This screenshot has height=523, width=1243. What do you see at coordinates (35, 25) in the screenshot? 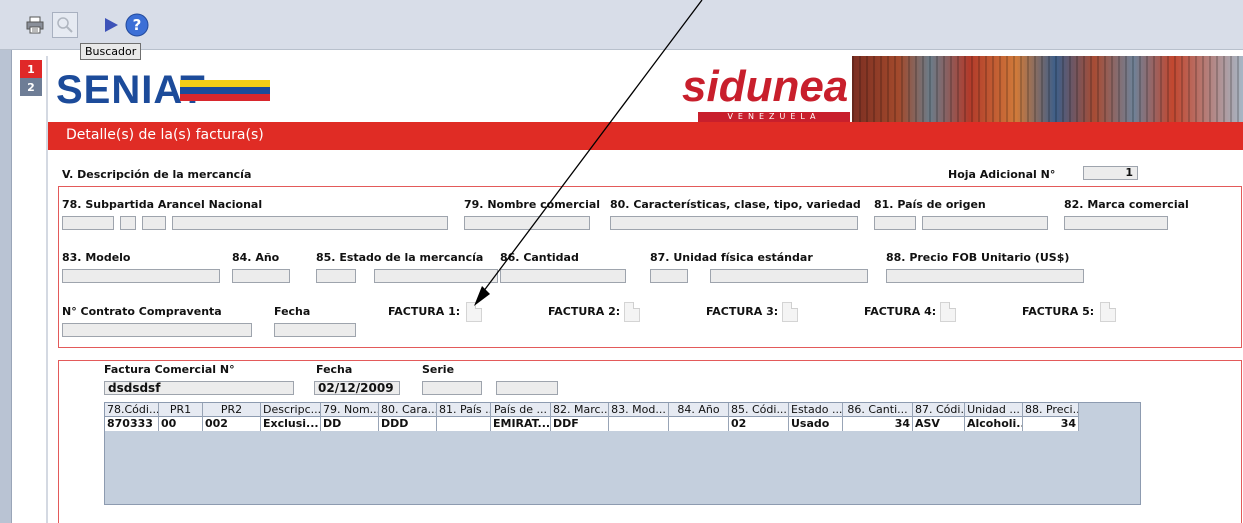
I see `printer-icon` at bounding box center [35, 25].